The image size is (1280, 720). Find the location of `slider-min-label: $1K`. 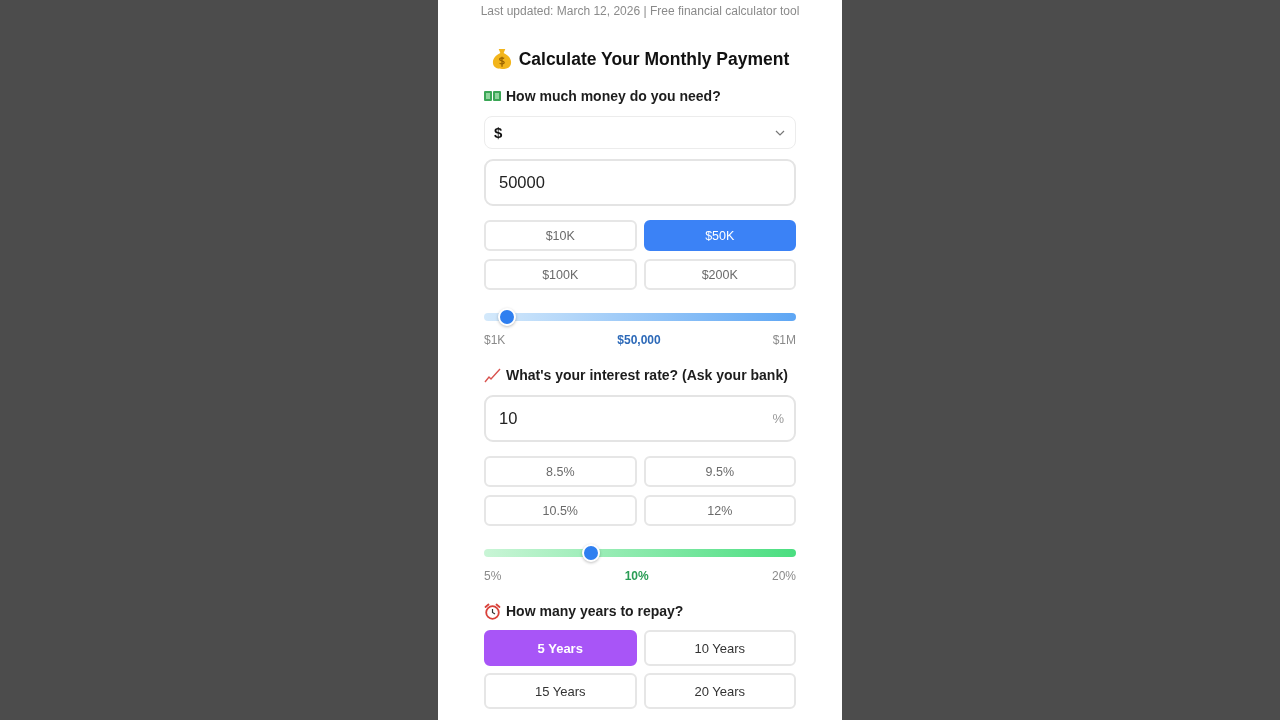

slider-min-label: $1K is located at coordinates (495, 340).